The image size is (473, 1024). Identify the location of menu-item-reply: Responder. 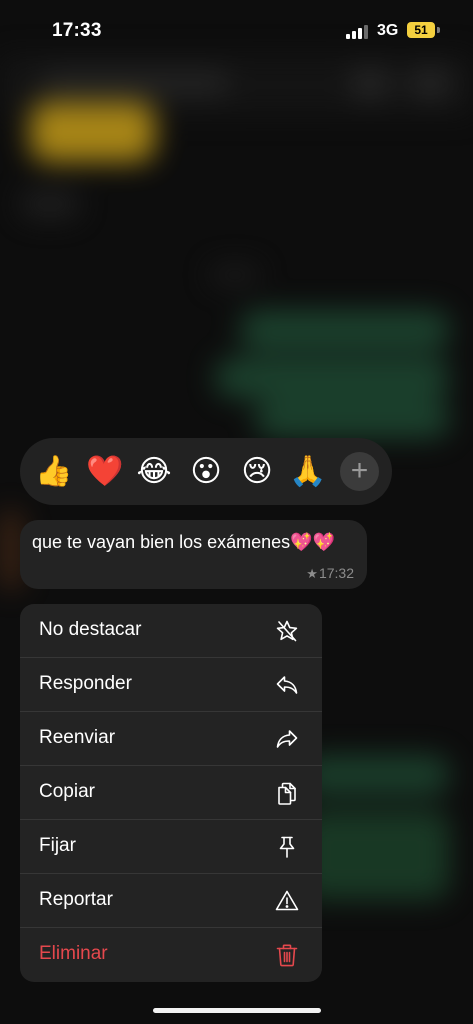
(171, 685).